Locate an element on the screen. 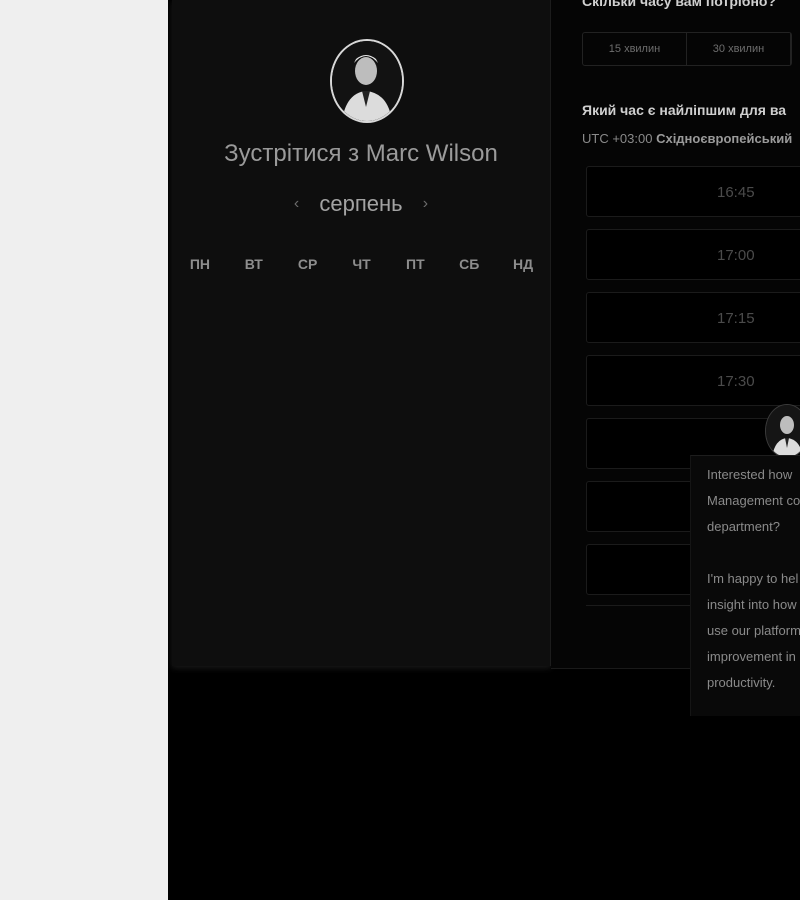 This screenshot has width=800, height=900. month-label: серпень is located at coordinates (361, 203).